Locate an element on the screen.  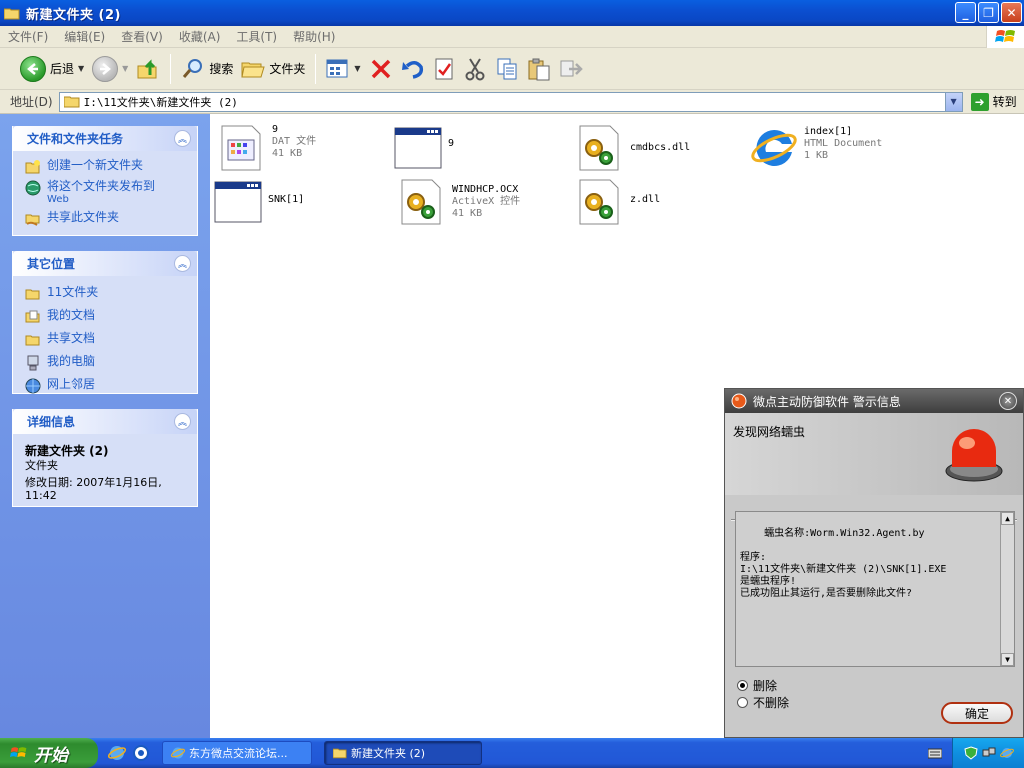
back-button: 后退 ▼ is located at coordinates (52, 69).